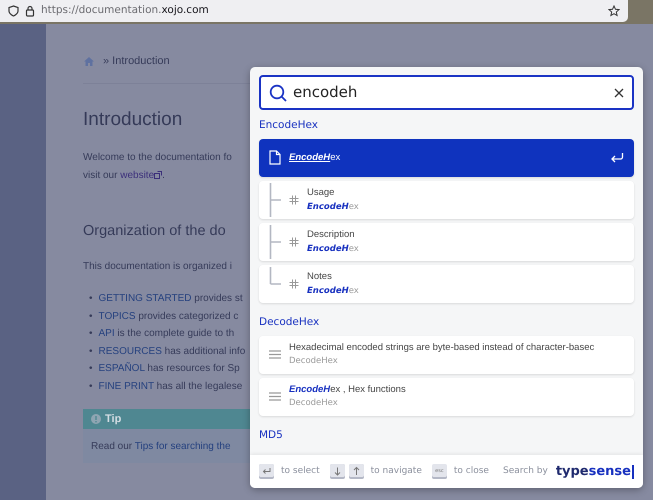  I want to click on shield-icon, so click(13, 11).